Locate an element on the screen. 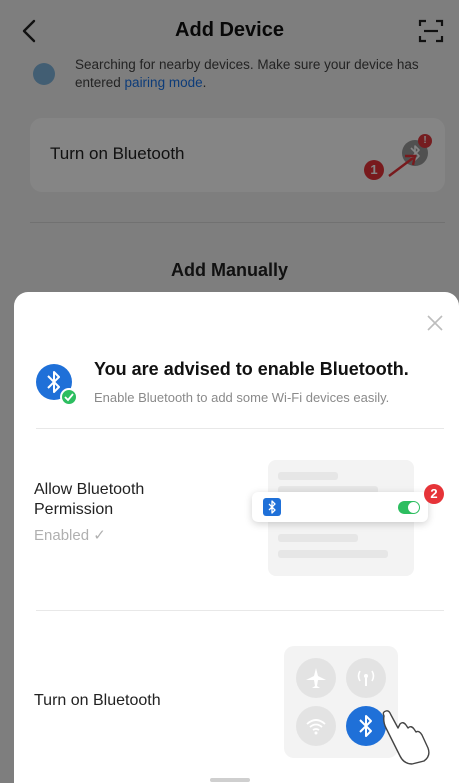 The height and width of the screenshot is (783, 459). permission-status: Enabled ✓ is located at coordinates (70, 535).